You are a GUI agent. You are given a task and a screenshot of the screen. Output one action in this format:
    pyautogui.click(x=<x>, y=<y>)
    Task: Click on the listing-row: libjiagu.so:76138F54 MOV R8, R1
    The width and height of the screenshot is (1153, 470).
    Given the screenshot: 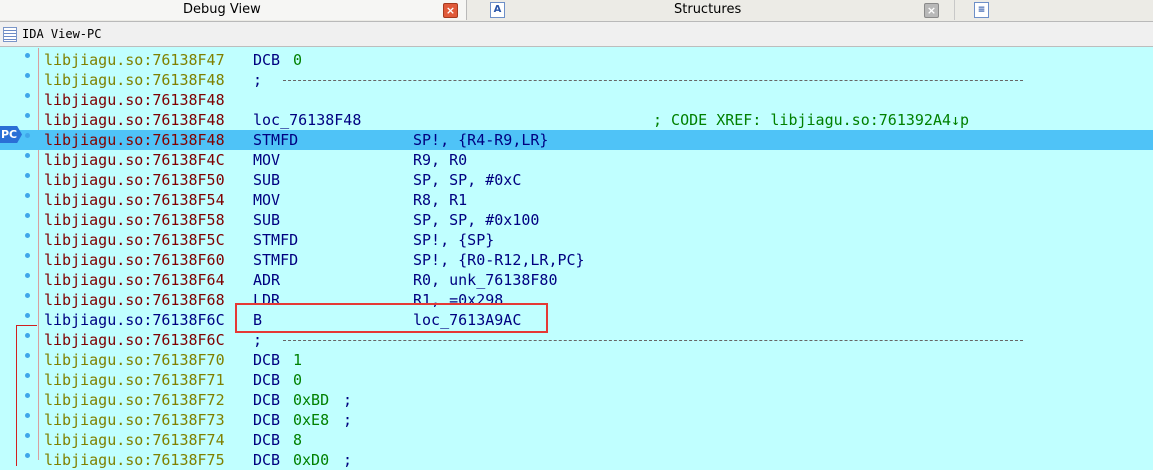 What is the action you would take?
    pyautogui.click(x=576, y=200)
    